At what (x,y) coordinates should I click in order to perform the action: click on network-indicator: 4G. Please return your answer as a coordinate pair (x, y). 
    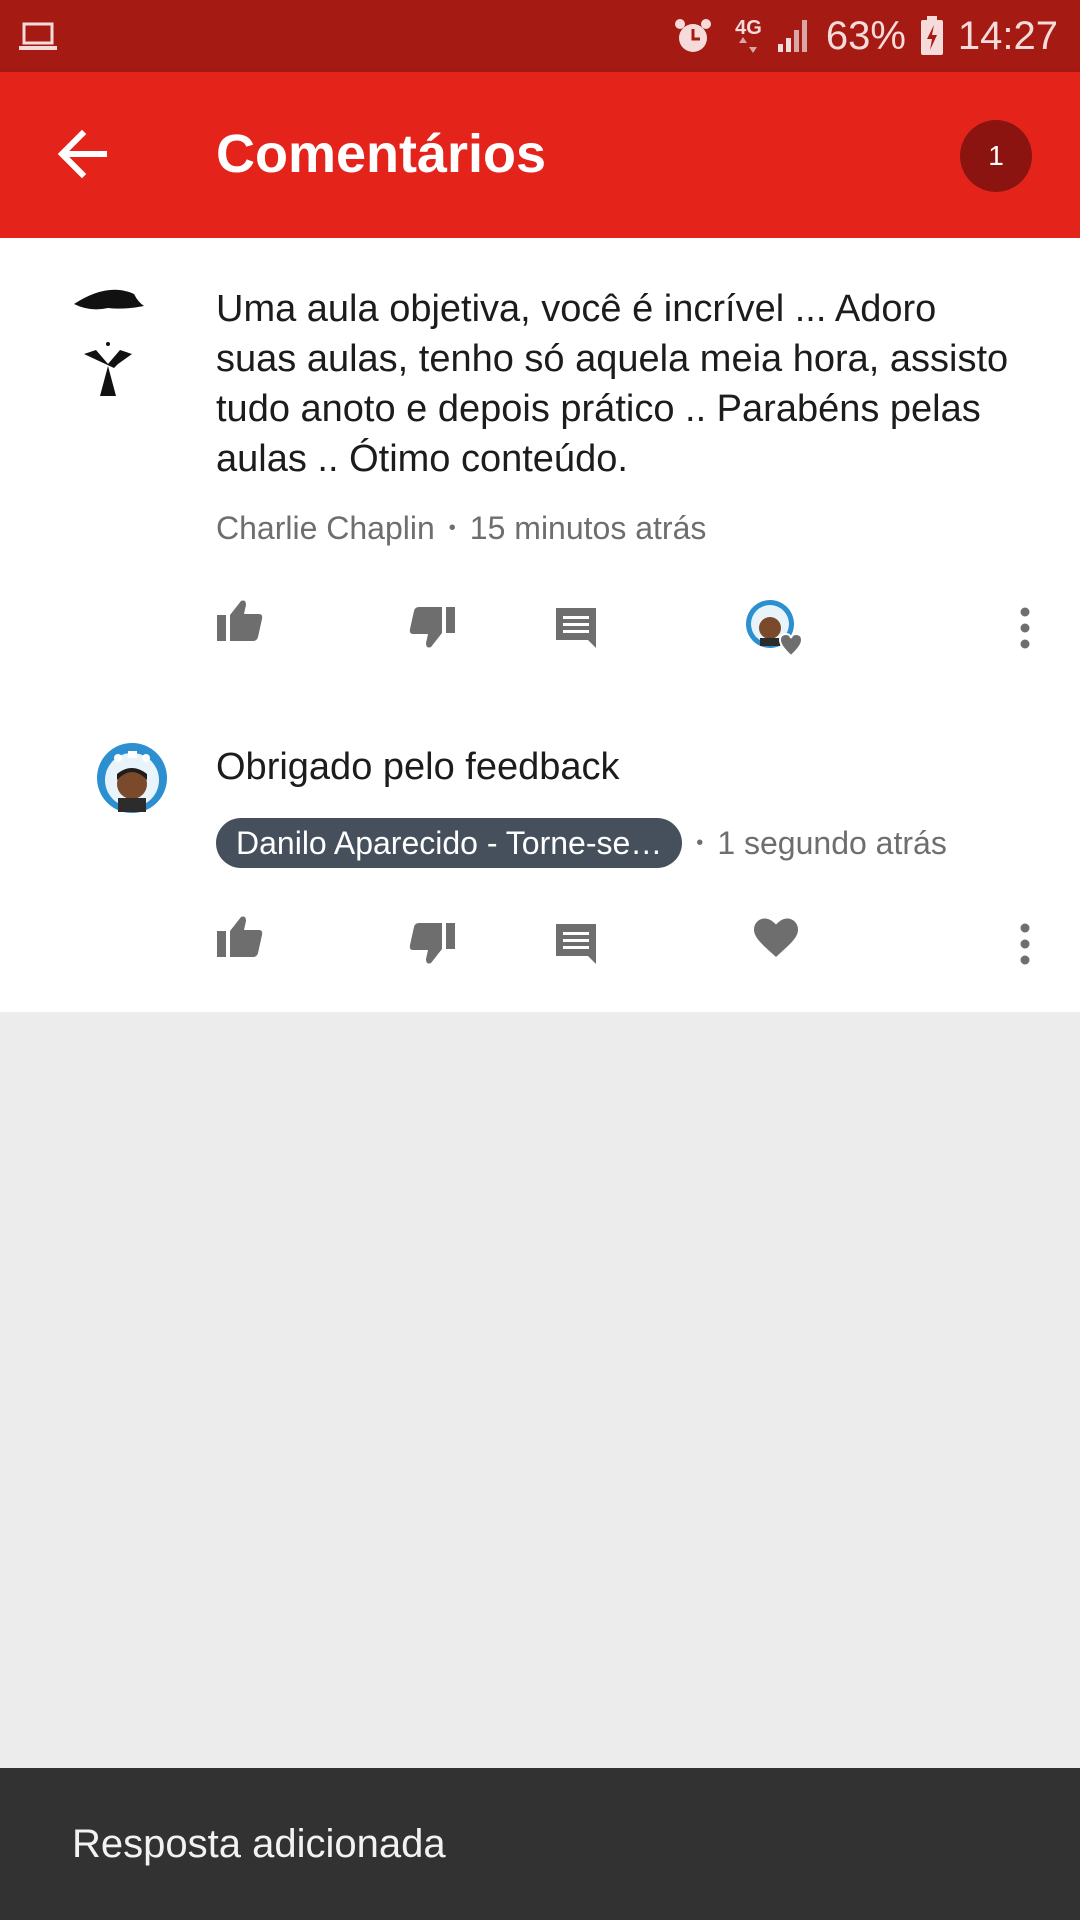
    Looking at the image, I should click on (748, 35).